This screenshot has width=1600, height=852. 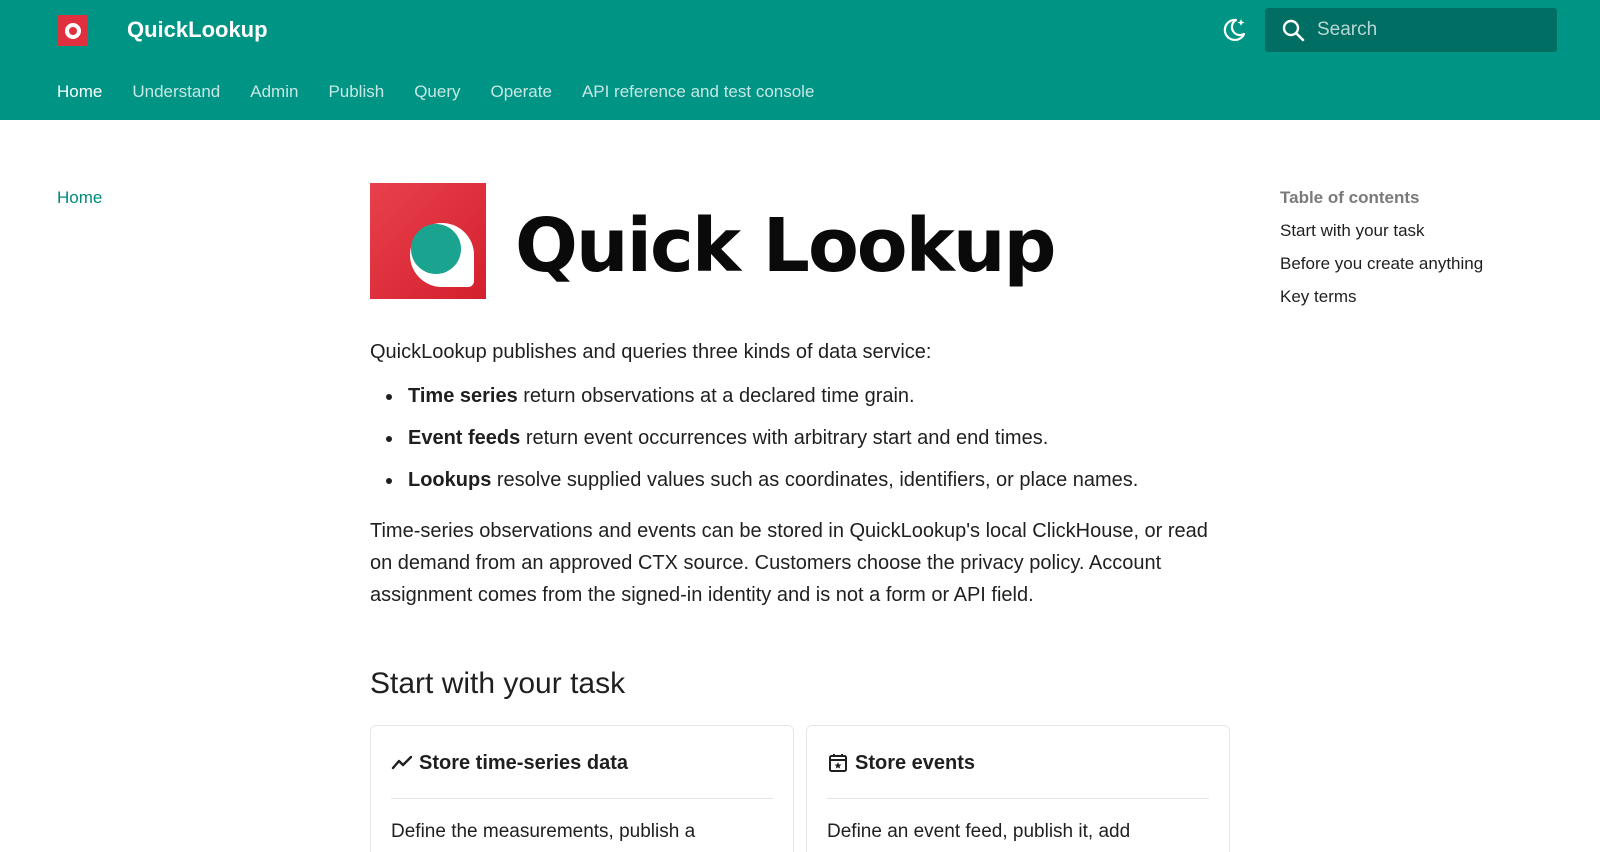 What do you see at coordinates (437, 92) in the screenshot?
I see `nav-tab-query: Query` at bounding box center [437, 92].